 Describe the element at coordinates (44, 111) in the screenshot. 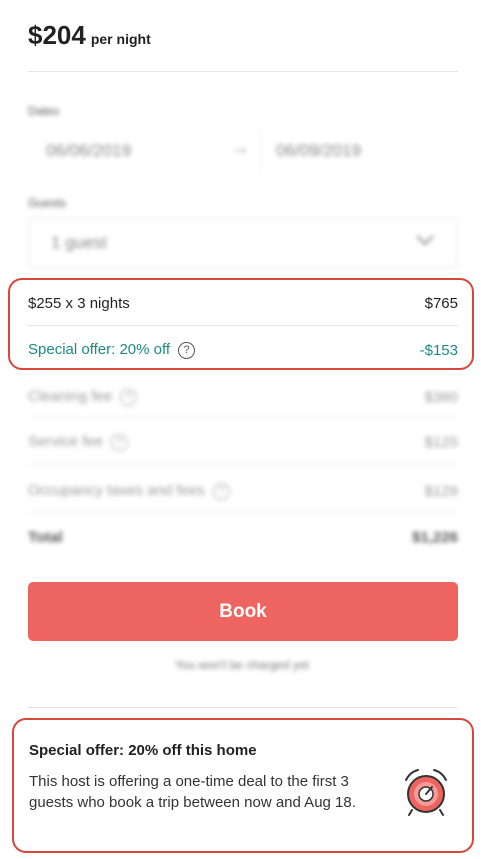

I see `dates-label: Dates` at that location.